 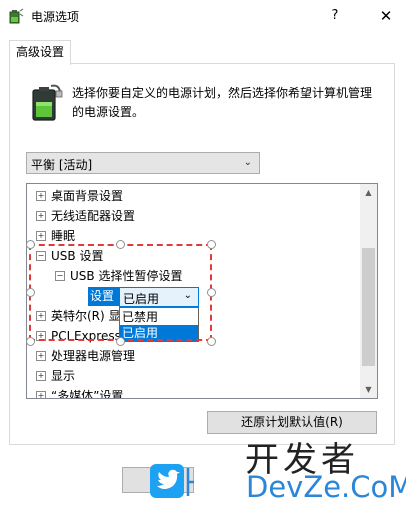 I want to click on battery-plug-icon, so click(x=47, y=102).